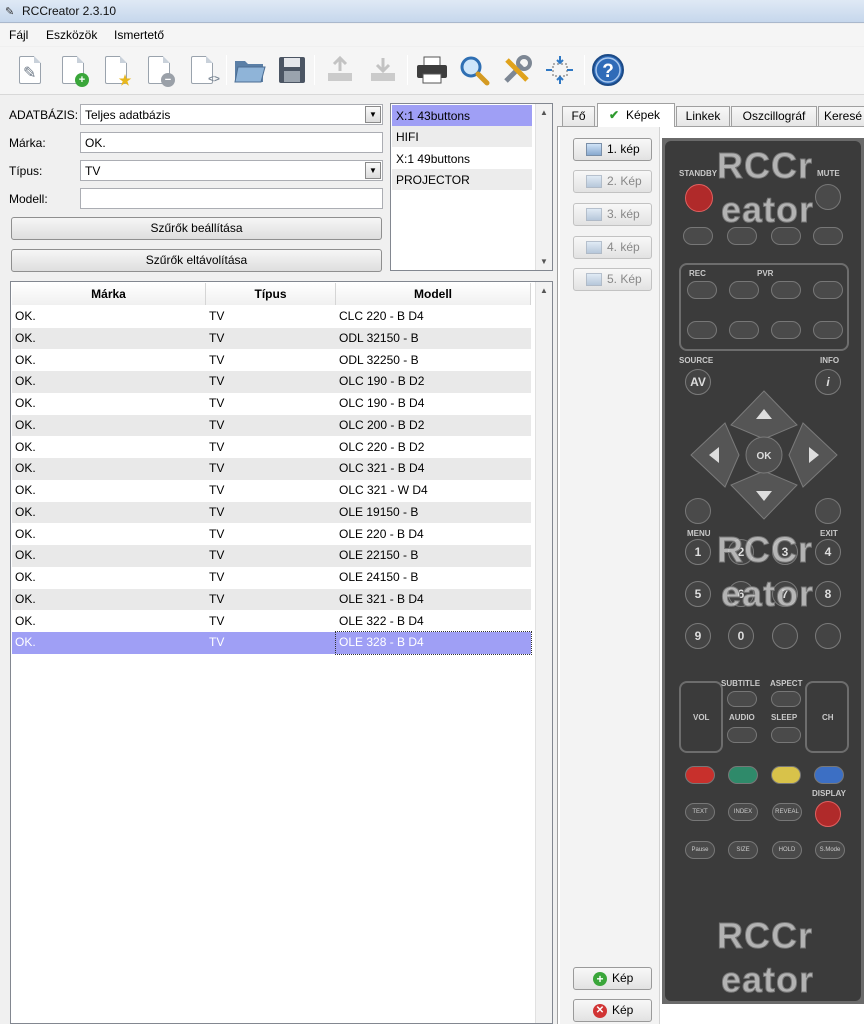  Describe the element at coordinates (612, 279) in the screenshot. I see `image-5-button: 5. Kép` at that location.